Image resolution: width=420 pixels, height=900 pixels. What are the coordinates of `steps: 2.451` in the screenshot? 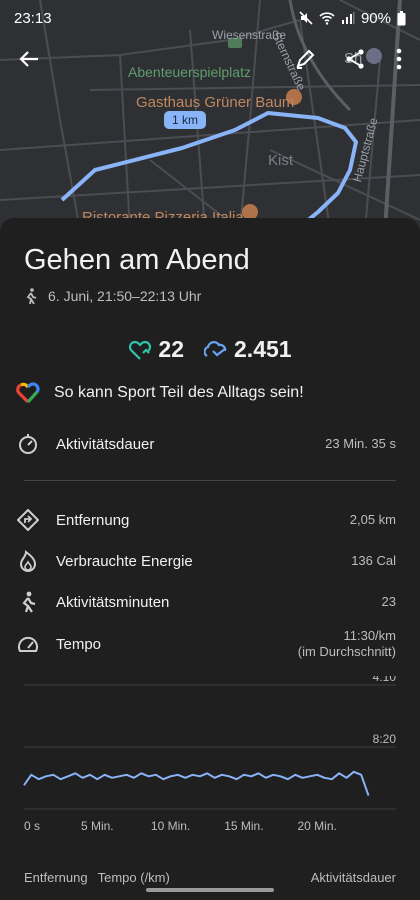 It's located at (248, 349).